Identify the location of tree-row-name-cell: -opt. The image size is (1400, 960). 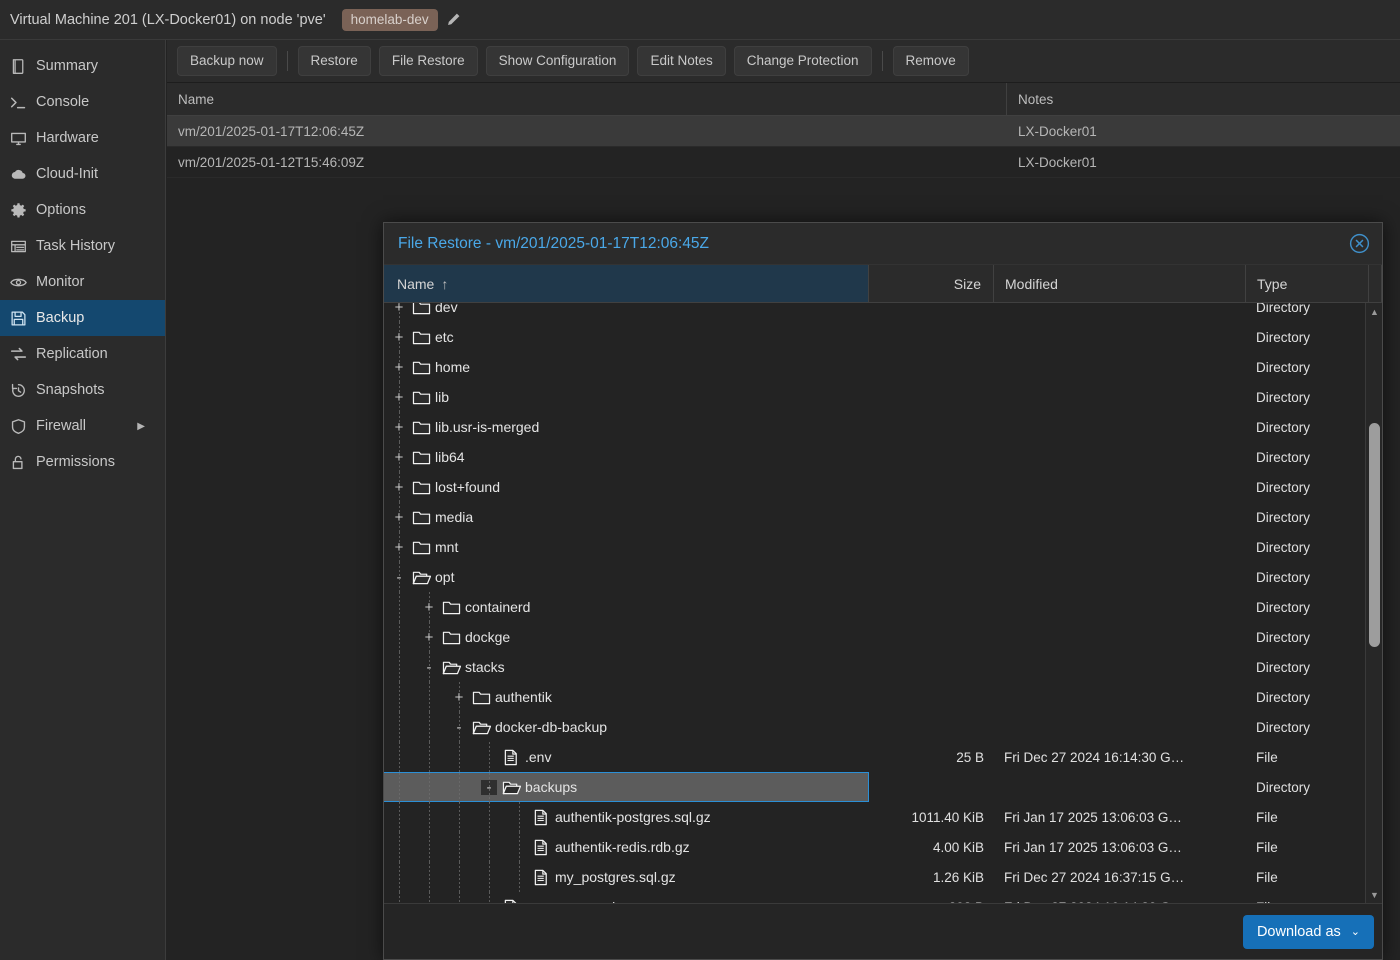
(626, 577).